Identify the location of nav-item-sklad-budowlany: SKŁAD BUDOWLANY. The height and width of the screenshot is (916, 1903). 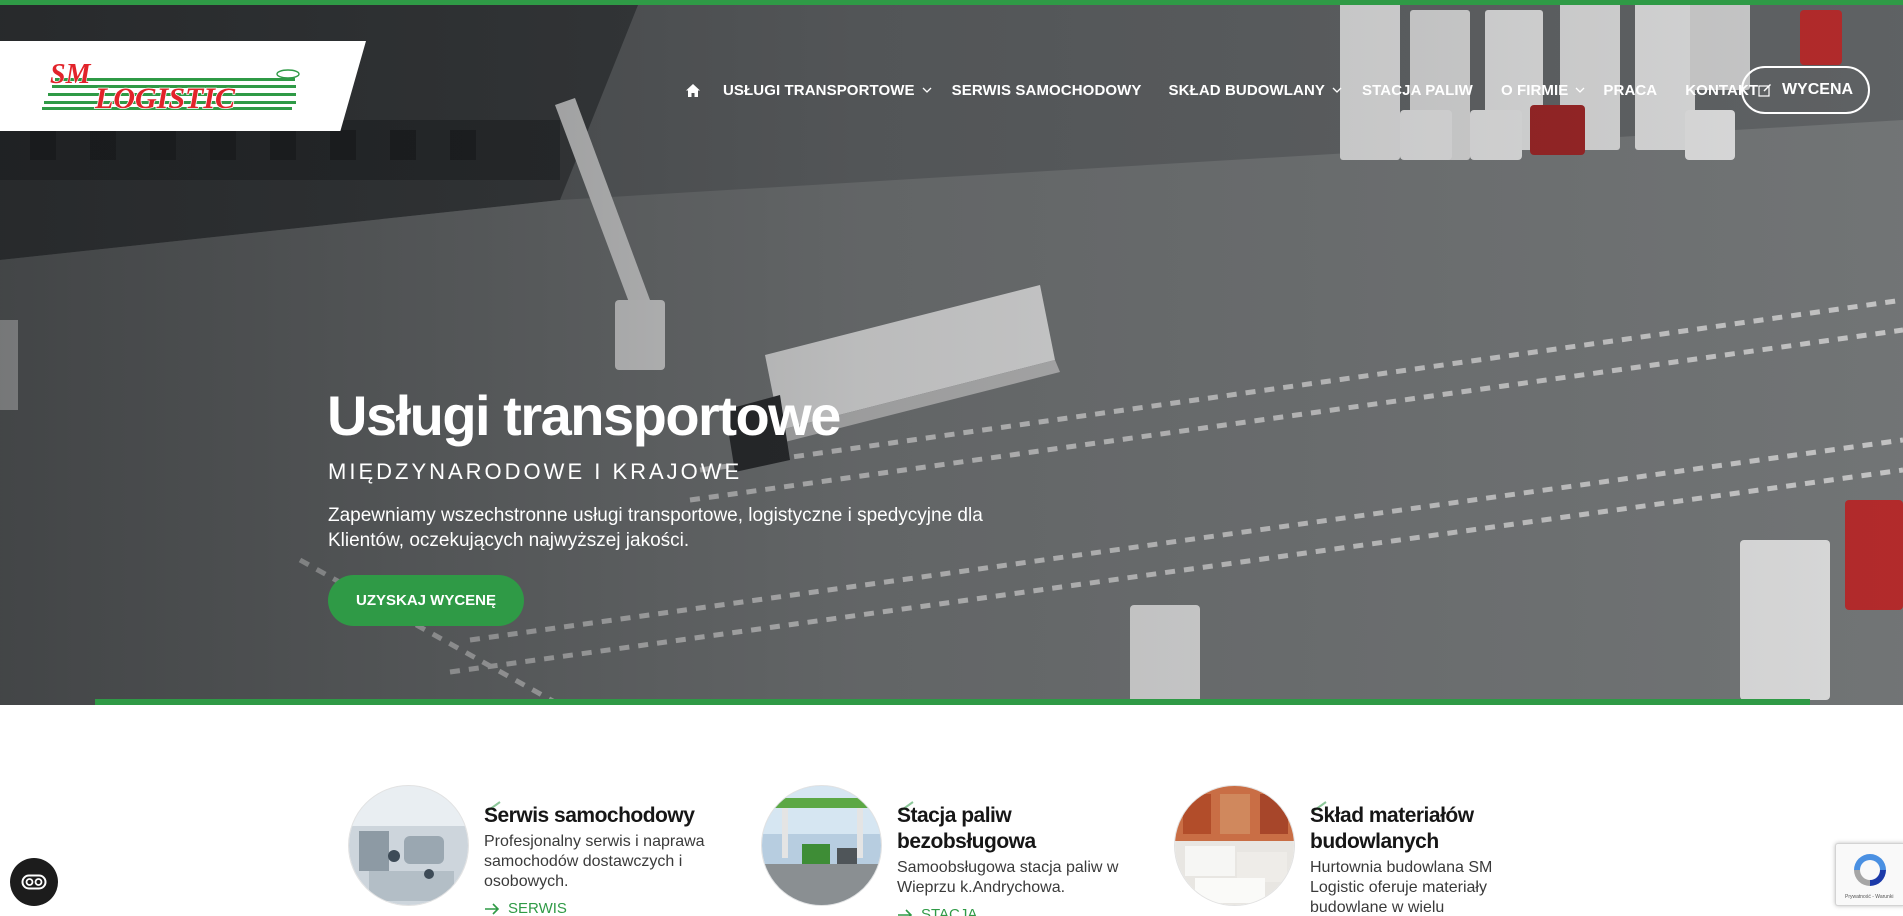
(1257, 90).